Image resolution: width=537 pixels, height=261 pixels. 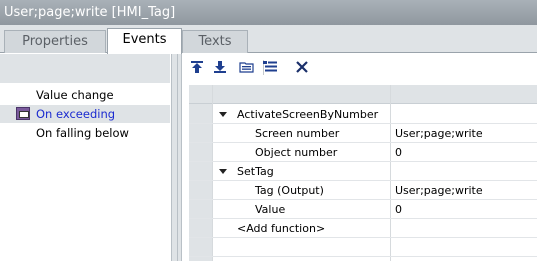 I want to click on param-label: Screen number, so click(x=297, y=133).